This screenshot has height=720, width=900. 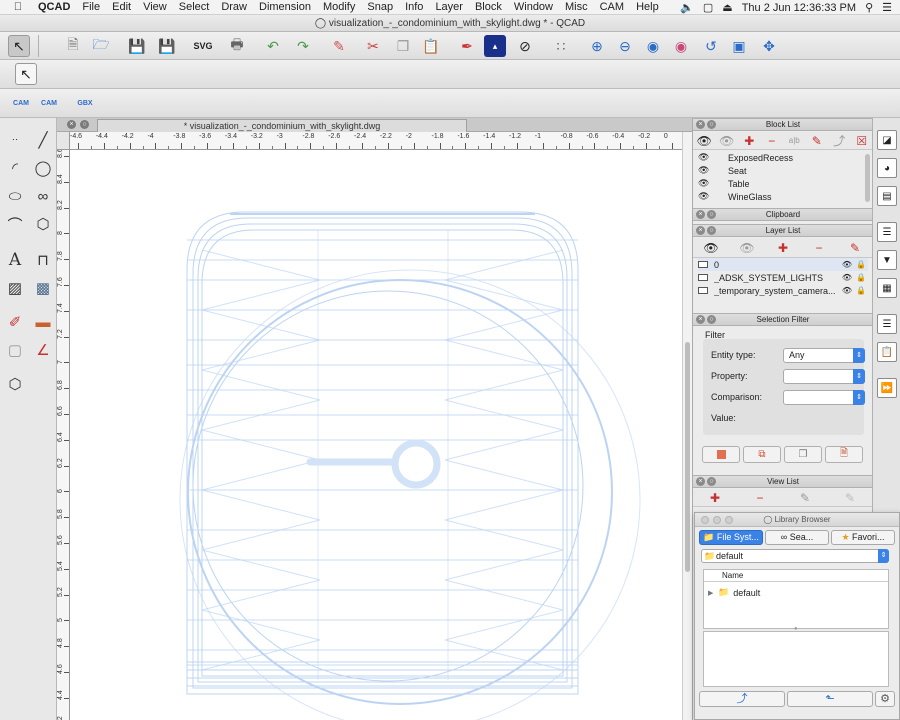 I want to click on menu-window: Window, so click(x=533, y=7).